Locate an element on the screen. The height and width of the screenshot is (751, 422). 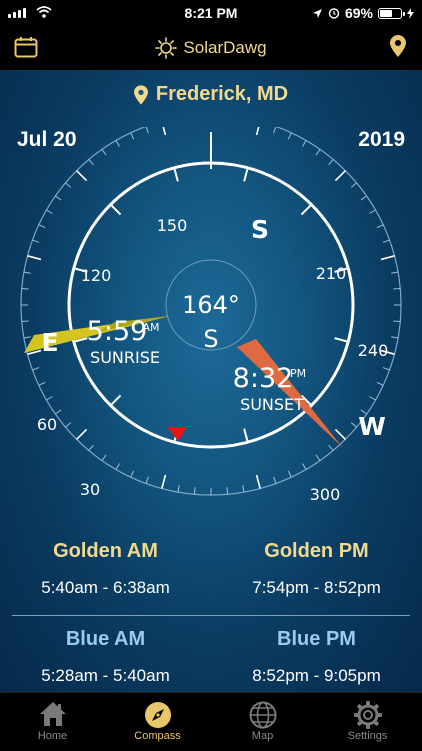
tab-home: Home is located at coordinates (52, 717).